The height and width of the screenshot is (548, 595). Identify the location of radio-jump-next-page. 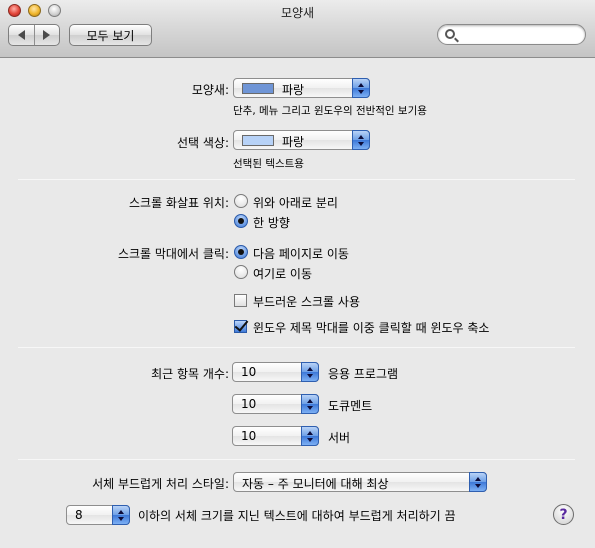
(241, 252).